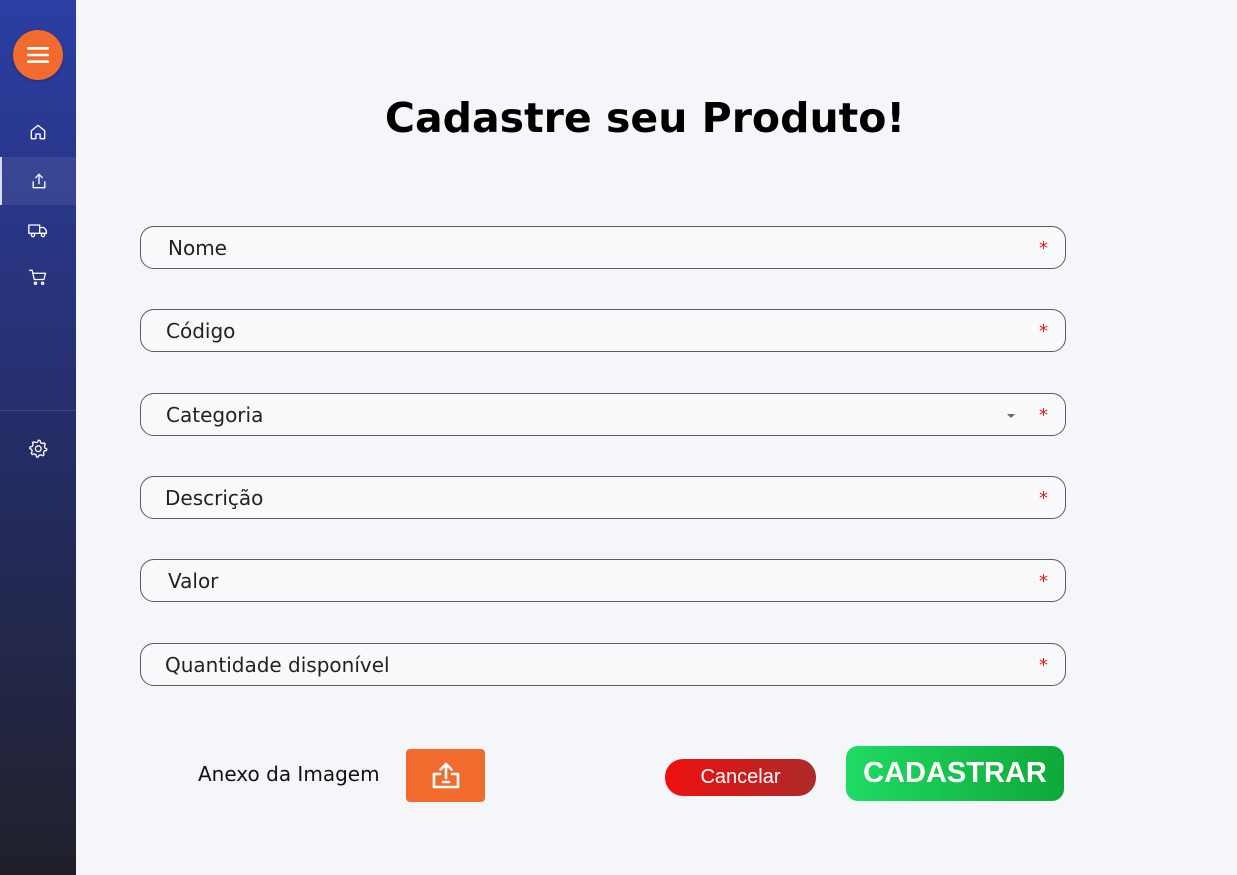 Image resolution: width=1237 pixels, height=875 pixels. I want to click on sidebar-divider, so click(38, 410).